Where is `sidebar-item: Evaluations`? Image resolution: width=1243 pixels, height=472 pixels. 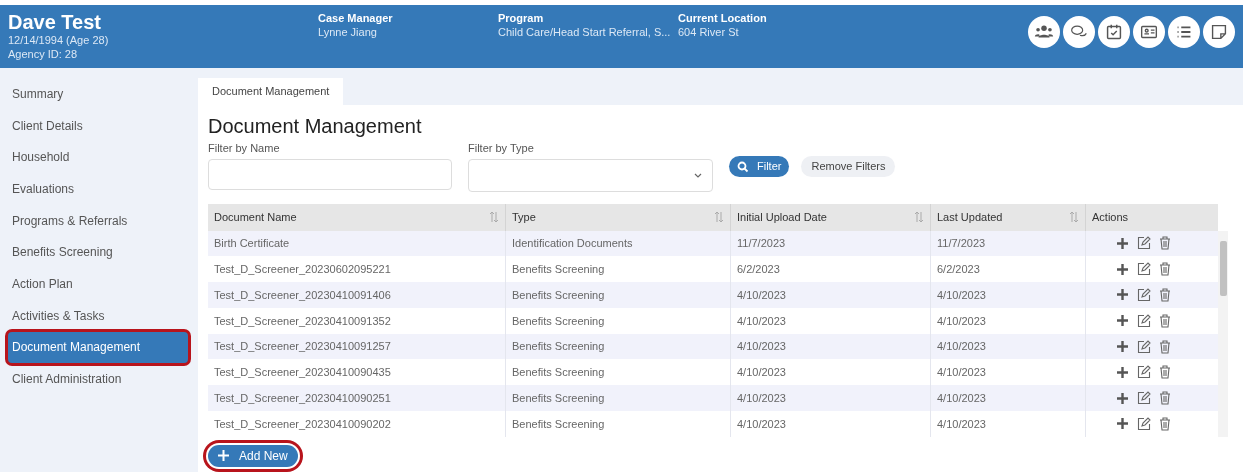 sidebar-item: Evaluations is located at coordinates (98, 189).